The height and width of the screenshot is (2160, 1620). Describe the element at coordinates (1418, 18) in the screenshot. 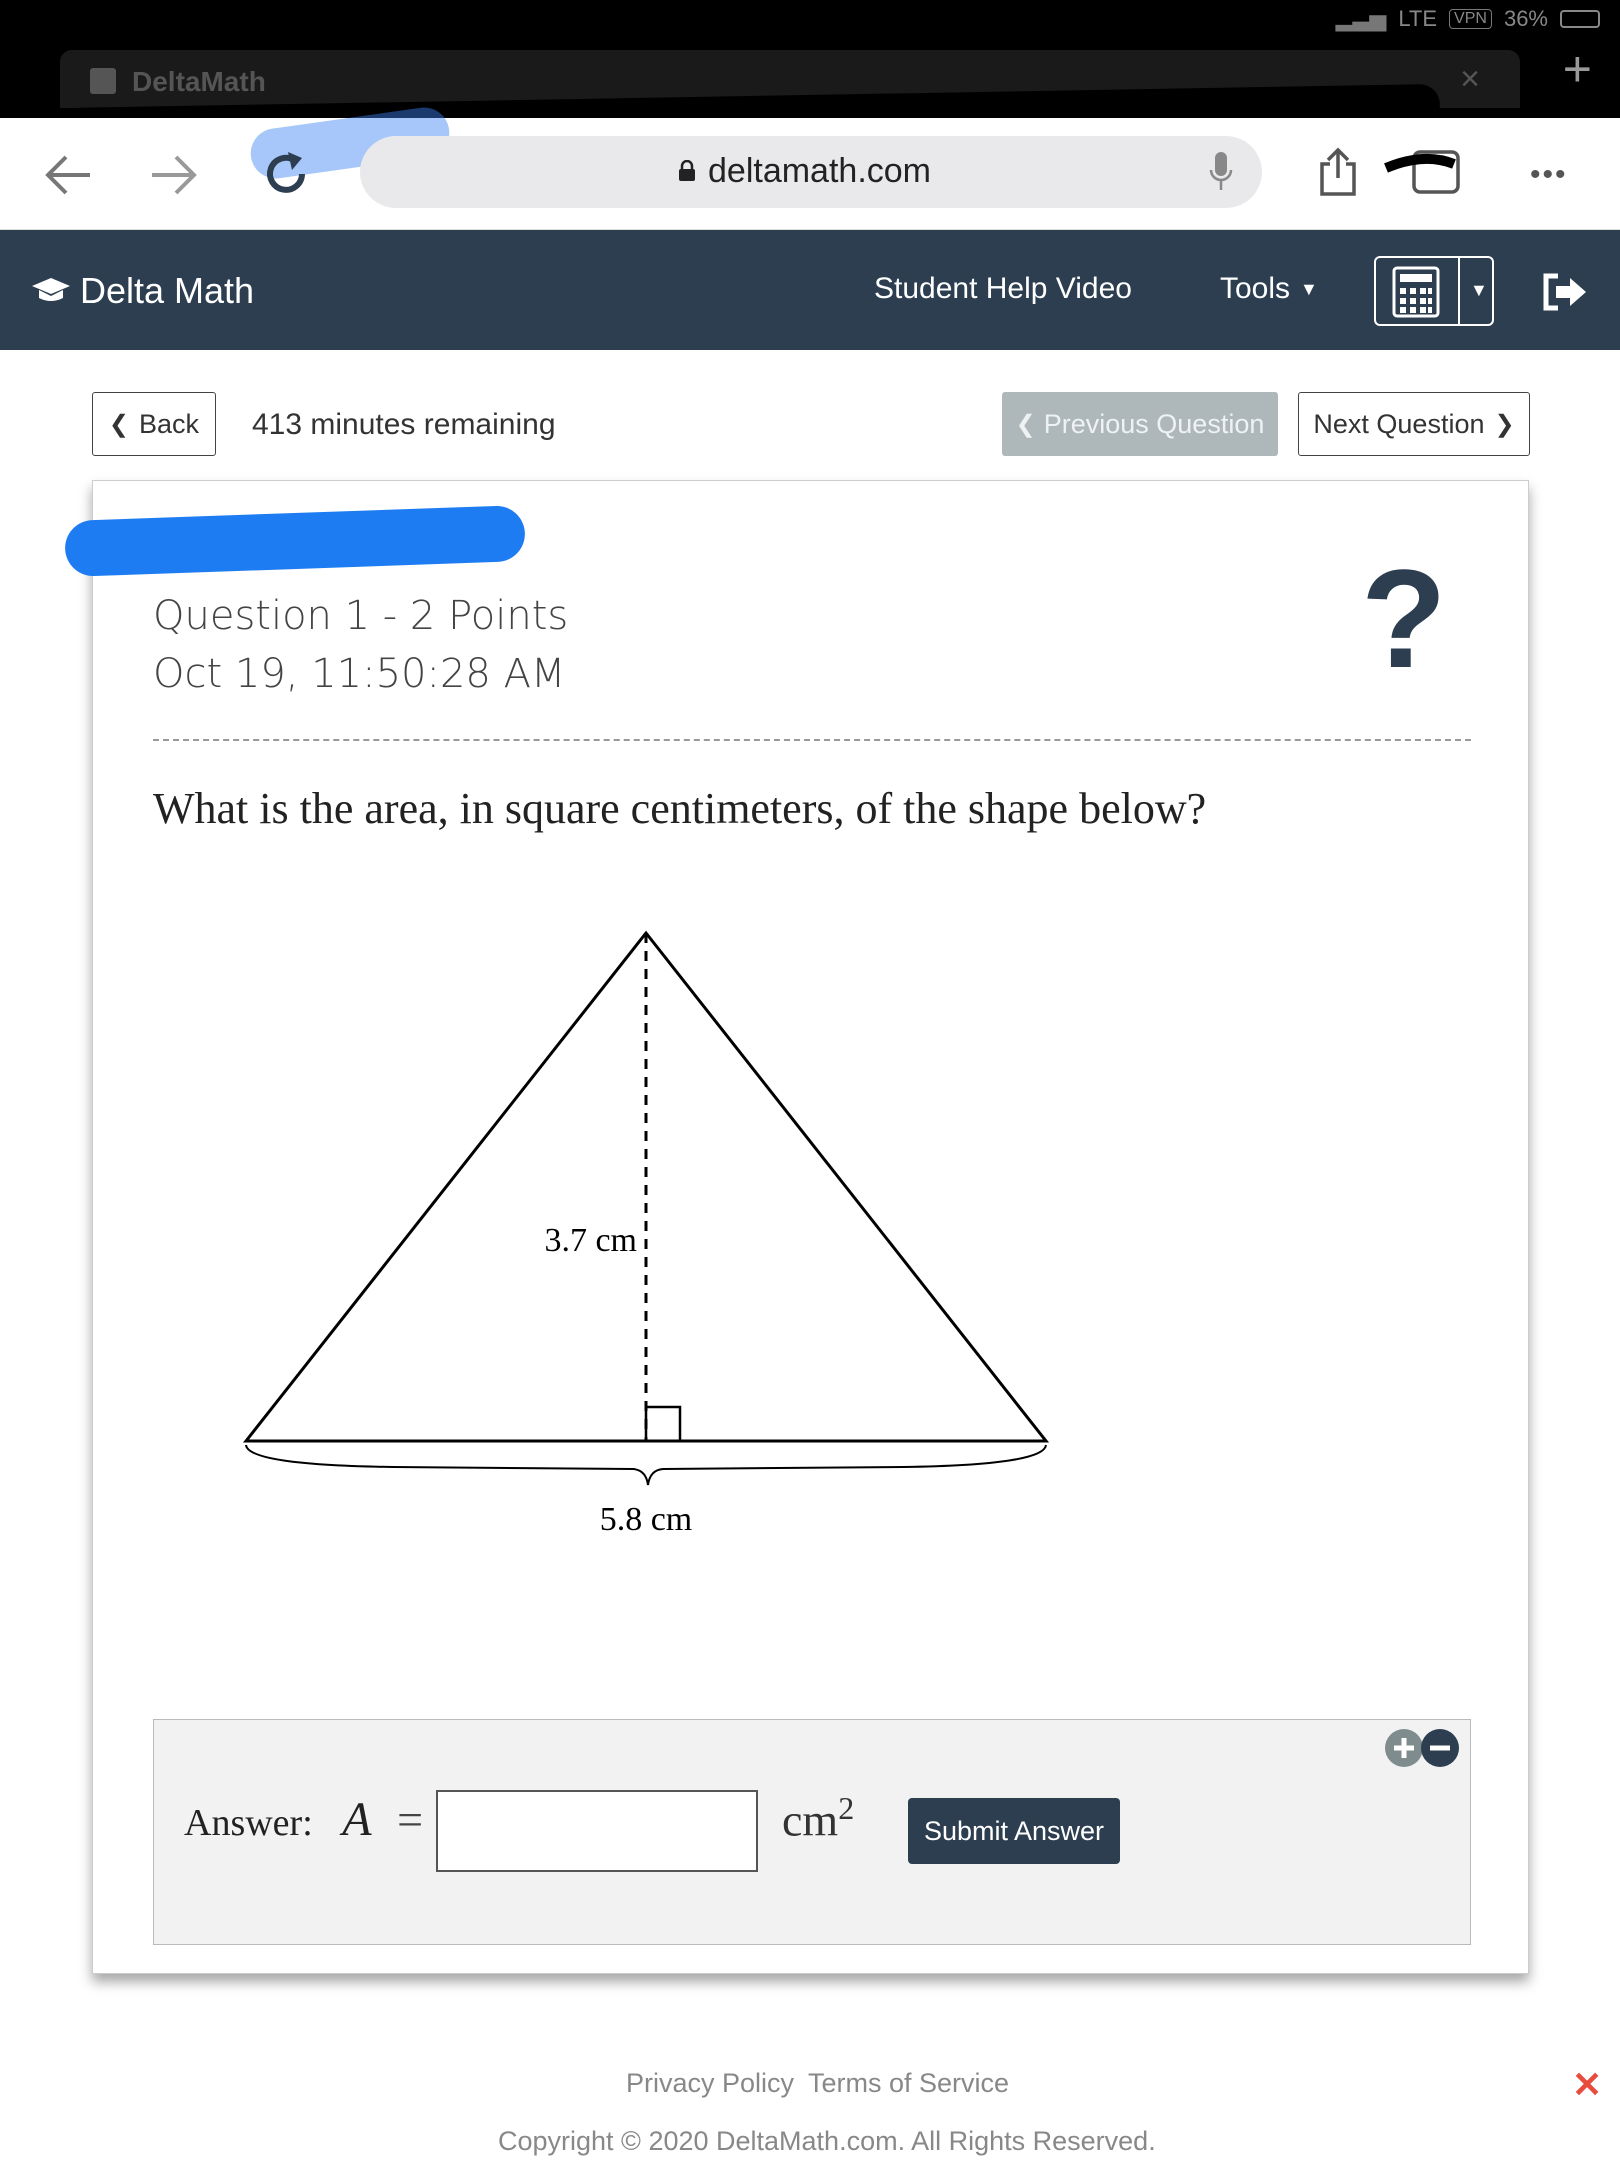

I see `network-type: LTE` at that location.